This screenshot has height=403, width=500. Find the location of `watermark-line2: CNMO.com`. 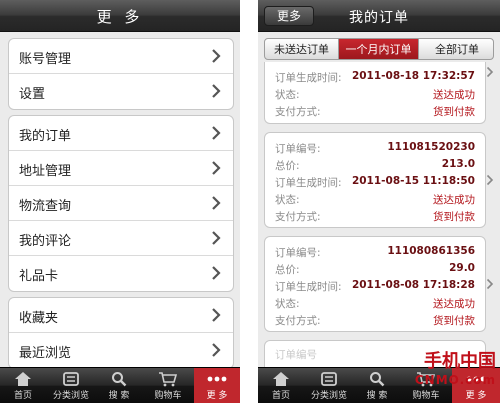

watermark-line2: CNMO.com is located at coordinates (455, 380).